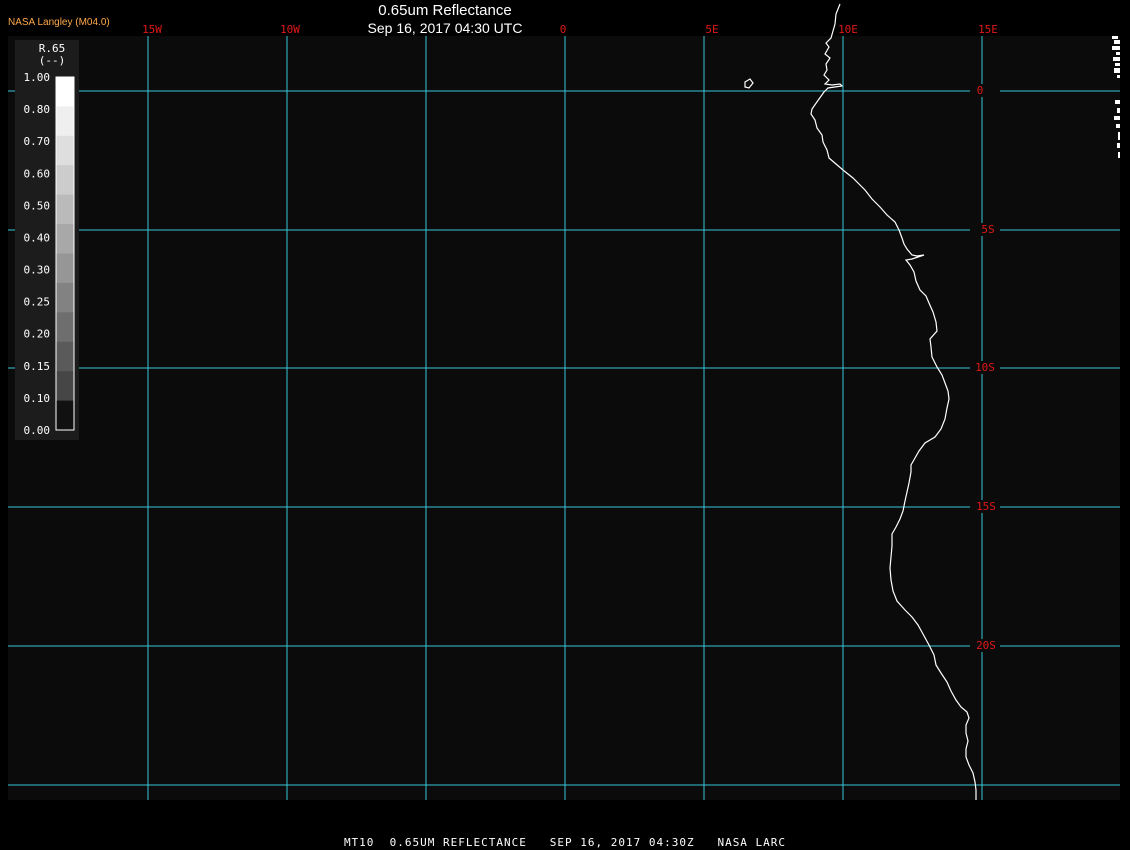 This screenshot has width=1130, height=850. Describe the element at coordinates (37, 398) in the screenshot. I see `colorbar-tick-label: 0.10` at that location.